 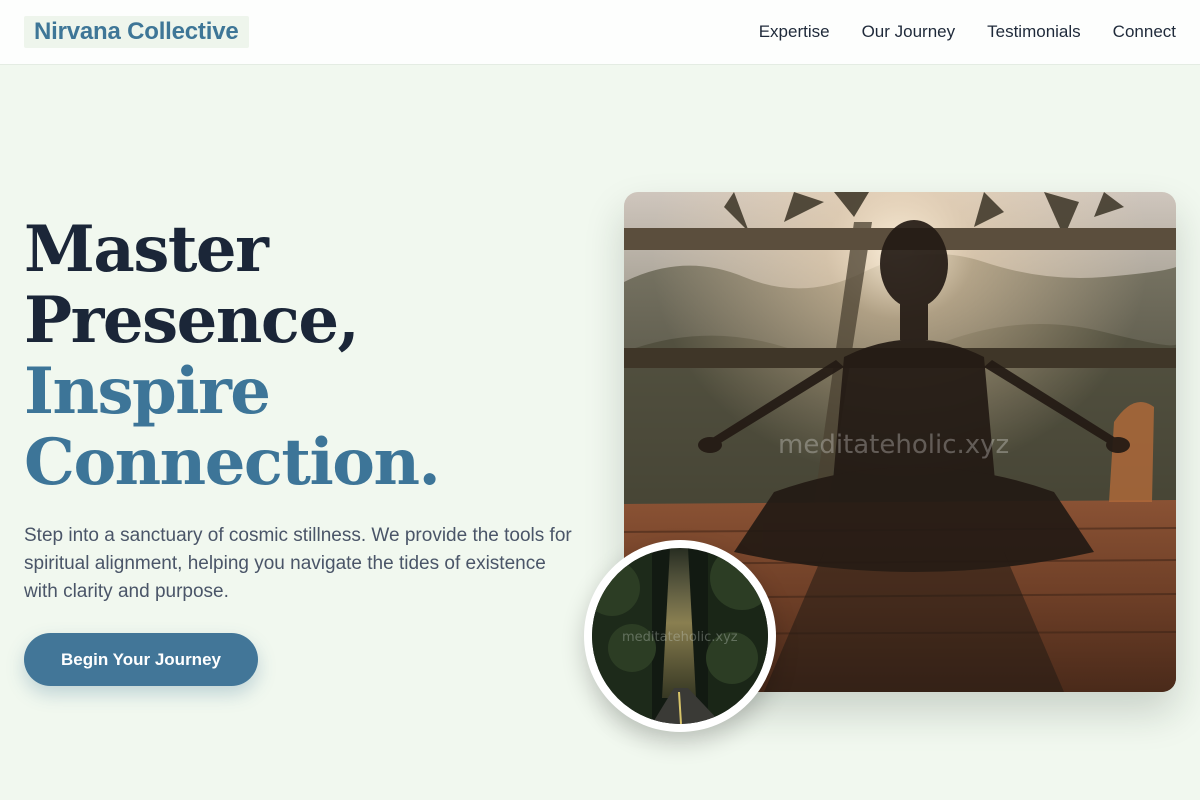 I want to click on forest-road-image: meditateholic.xyz, so click(x=680, y=636).